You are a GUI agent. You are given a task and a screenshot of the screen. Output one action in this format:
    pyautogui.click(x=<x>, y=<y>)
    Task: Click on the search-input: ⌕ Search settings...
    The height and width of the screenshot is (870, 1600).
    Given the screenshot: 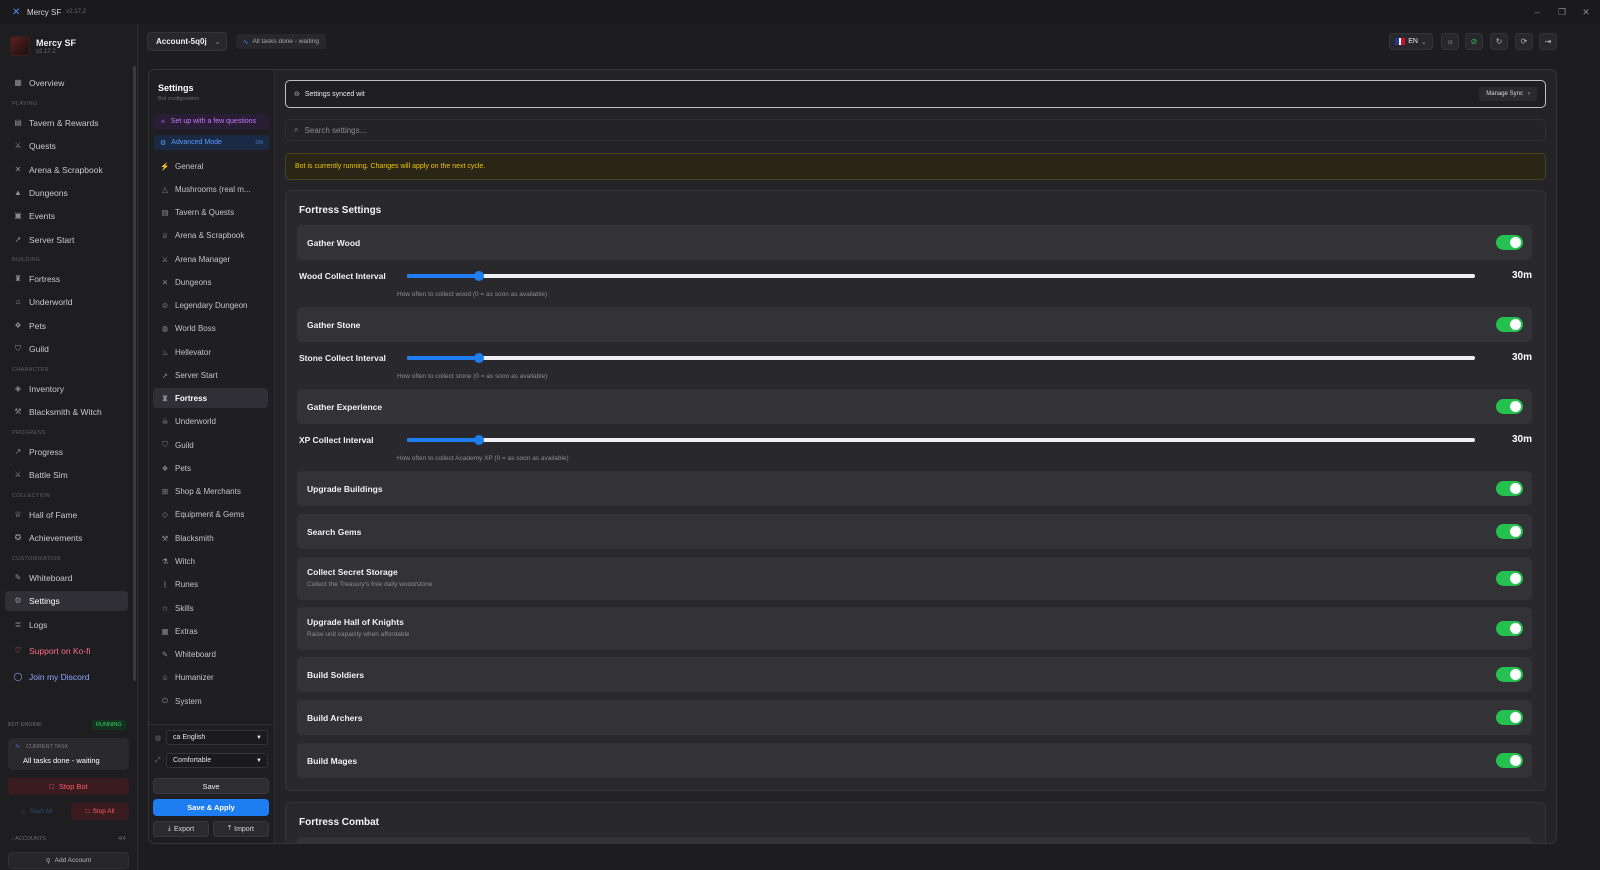 What is the action you would take?
    pyautogui.click(x=915, y=130)
    